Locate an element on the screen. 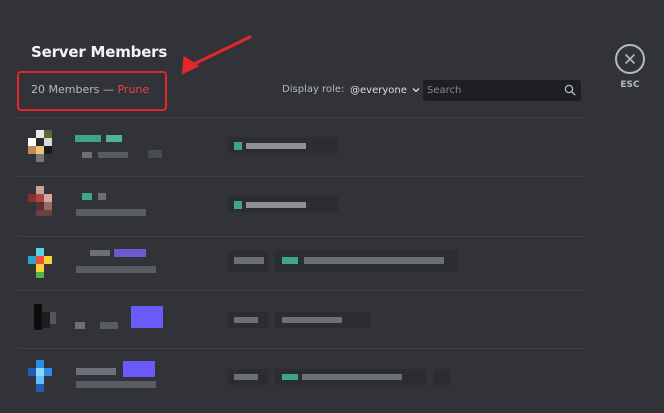 This screenshot has height=413, width=664. search-box is located at coordinates (502, 90).